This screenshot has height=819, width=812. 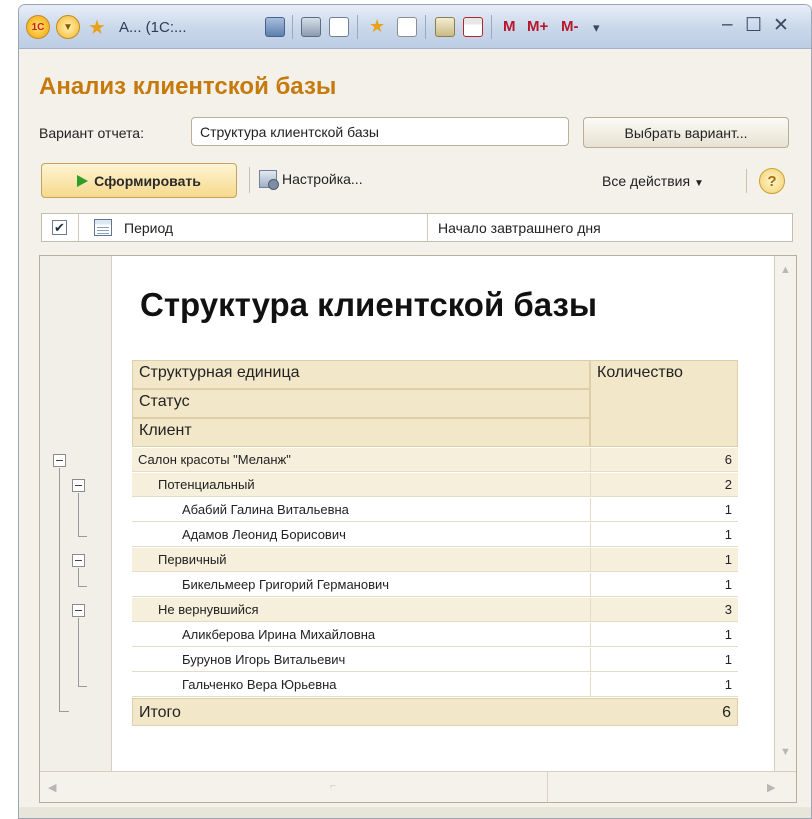 I want to click on parameter-value: Начало завтрашнего дня, so click(x=519, y=228).